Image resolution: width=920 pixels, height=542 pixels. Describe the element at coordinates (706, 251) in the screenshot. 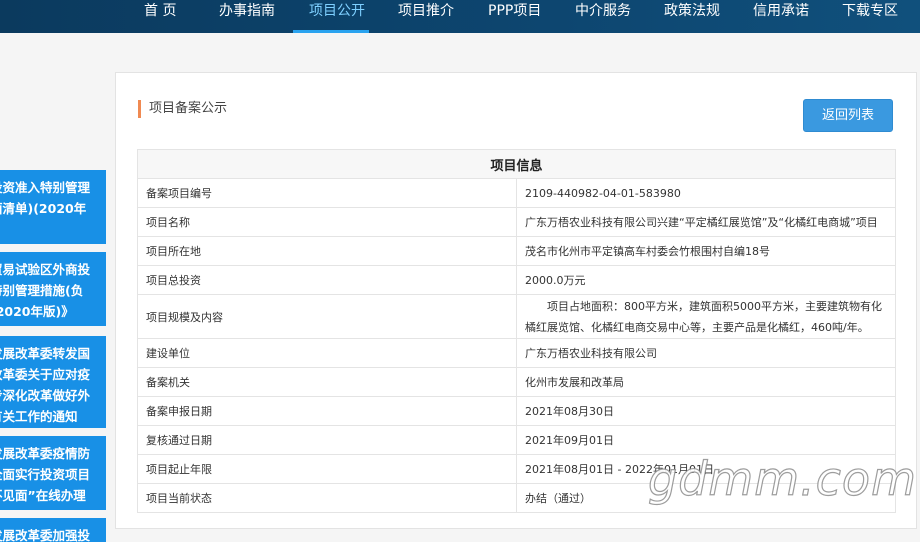

I see `field-value: 茂名市化州市平定镇高车村委会竹根围村自编18号` at that location.